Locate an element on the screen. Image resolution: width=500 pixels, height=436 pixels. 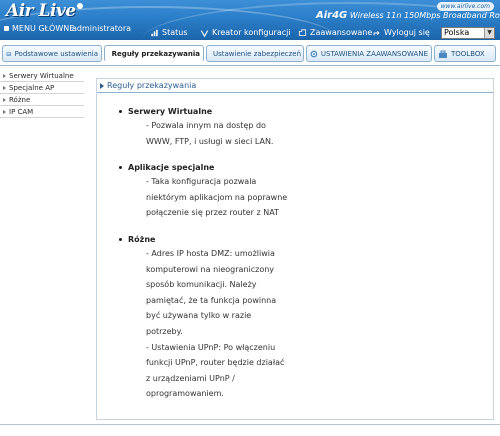
tab-basic-settings: Podstawowe ustawienia is located at coordinates (52, 53).